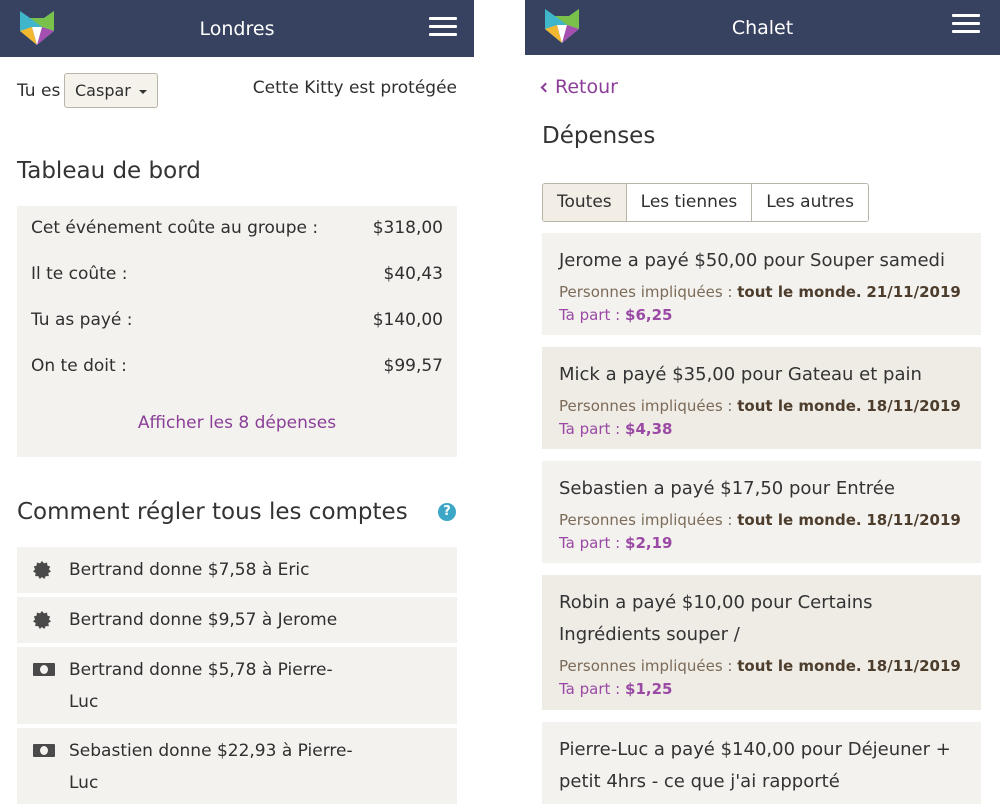 This screenshot has width=1000, height=804. Describe the element at coordinates (175, 228) in the screenshot. I see `dashboard-row-label: Cet événement coûte au groupe :` at that location.